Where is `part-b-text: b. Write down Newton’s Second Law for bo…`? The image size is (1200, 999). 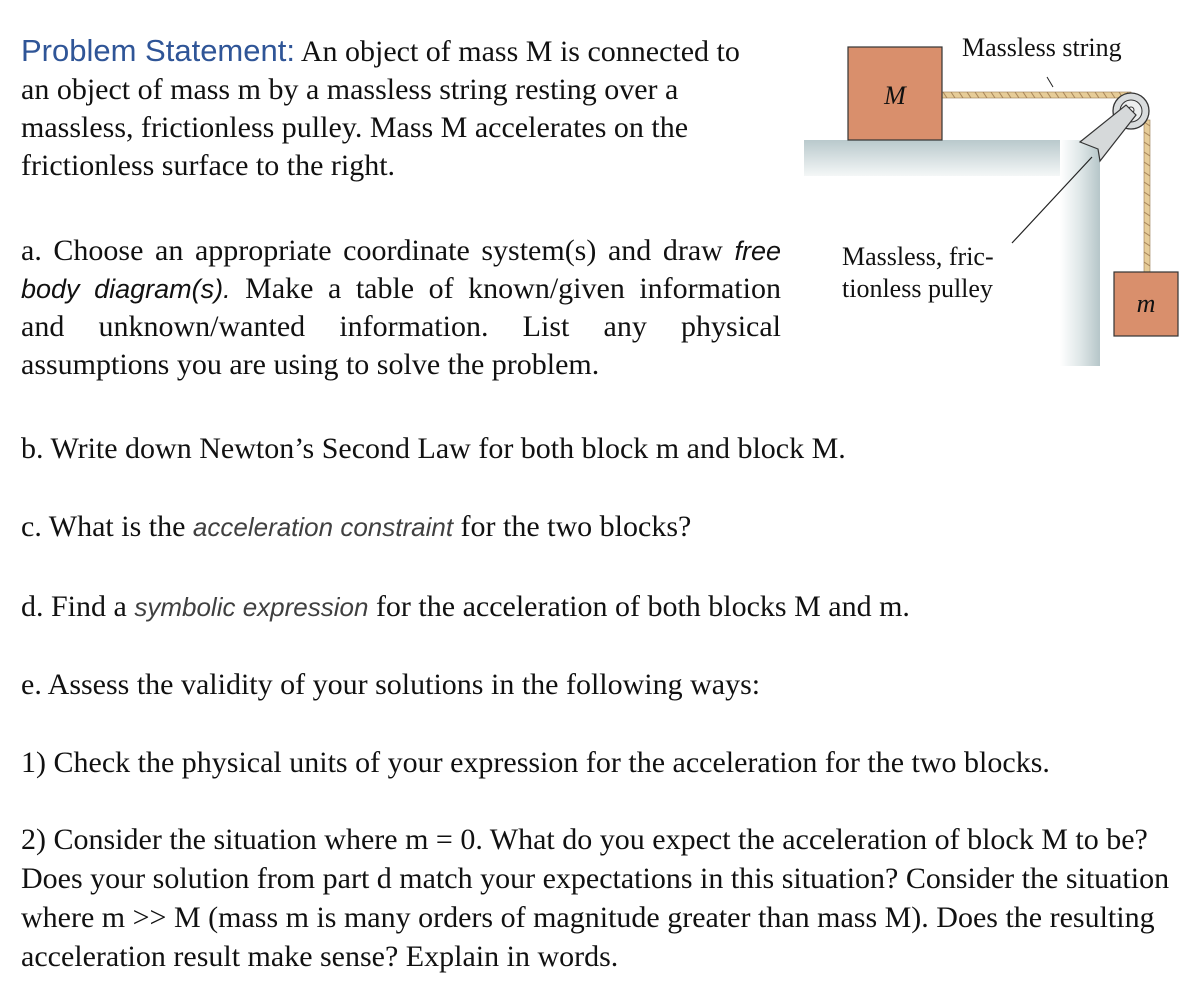 part-b-text: b. Write down Newton’s Second Law for bo… is located at coordinates (433, 448).